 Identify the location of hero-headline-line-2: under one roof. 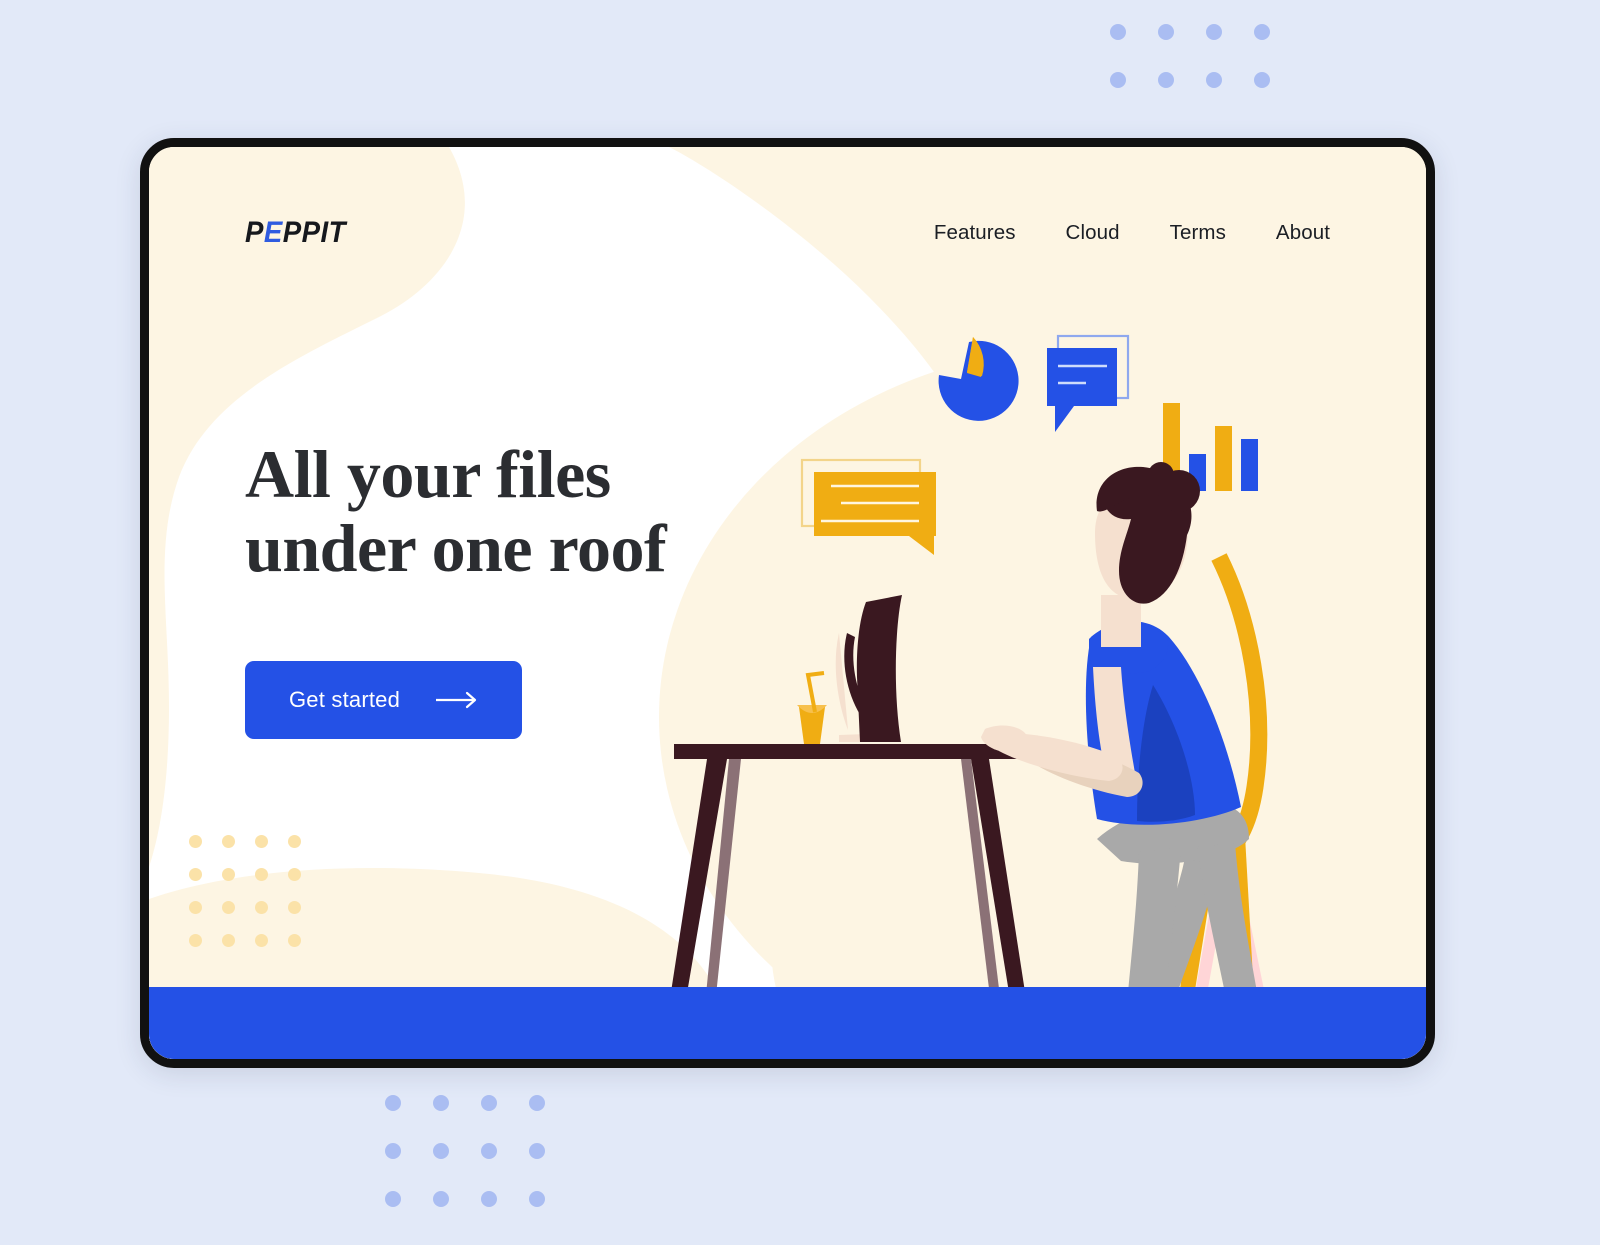
(456, 548).